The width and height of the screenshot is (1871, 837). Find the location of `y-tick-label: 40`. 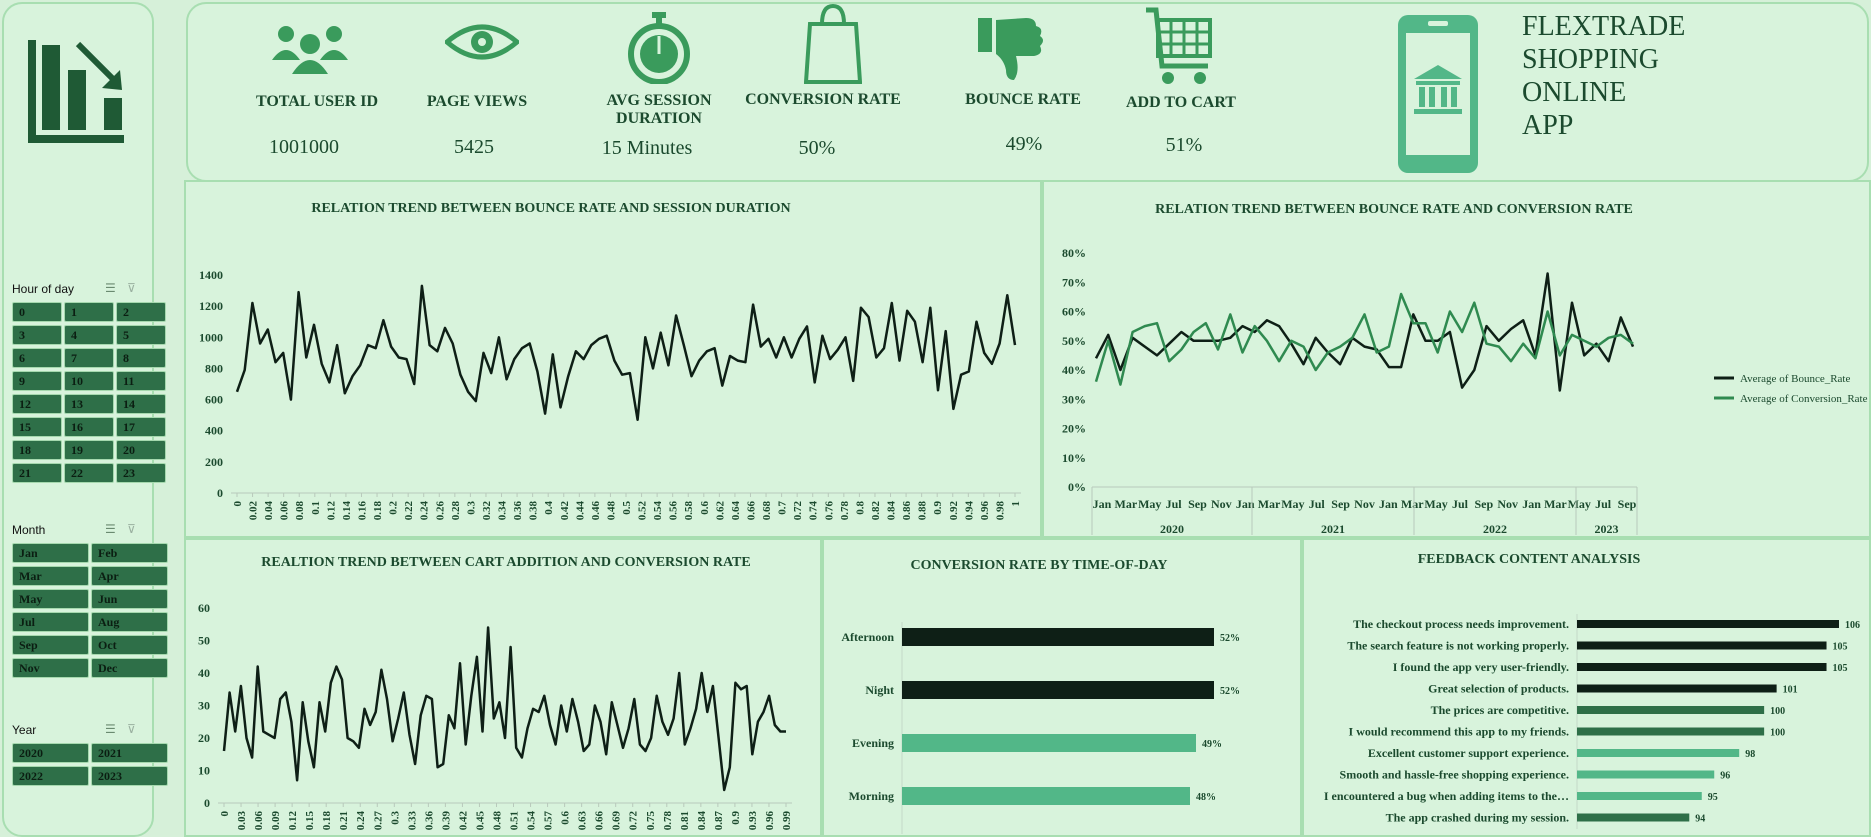

y-tick-label: 40 is located at coordinates (204, 673).